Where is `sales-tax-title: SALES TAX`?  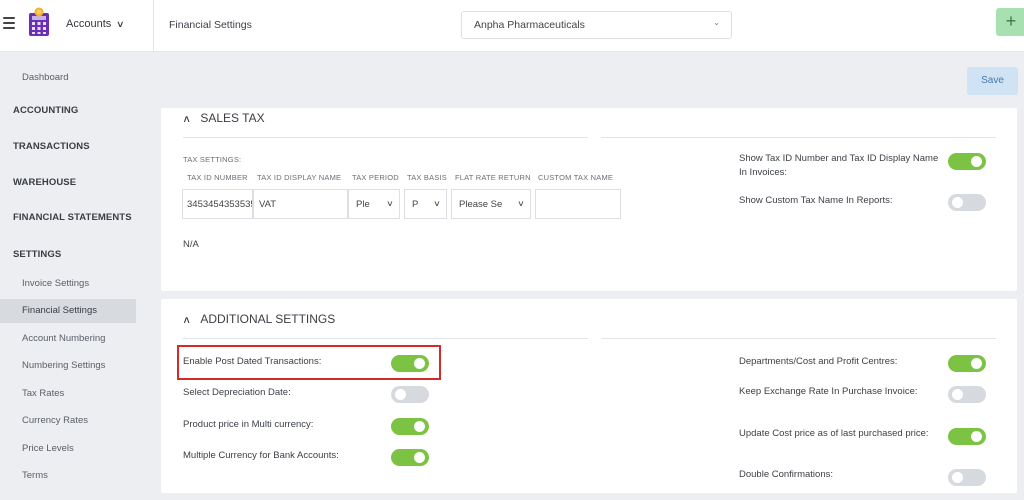
sales-tax-title: SALES TAX is located at coordinates (232, 118).